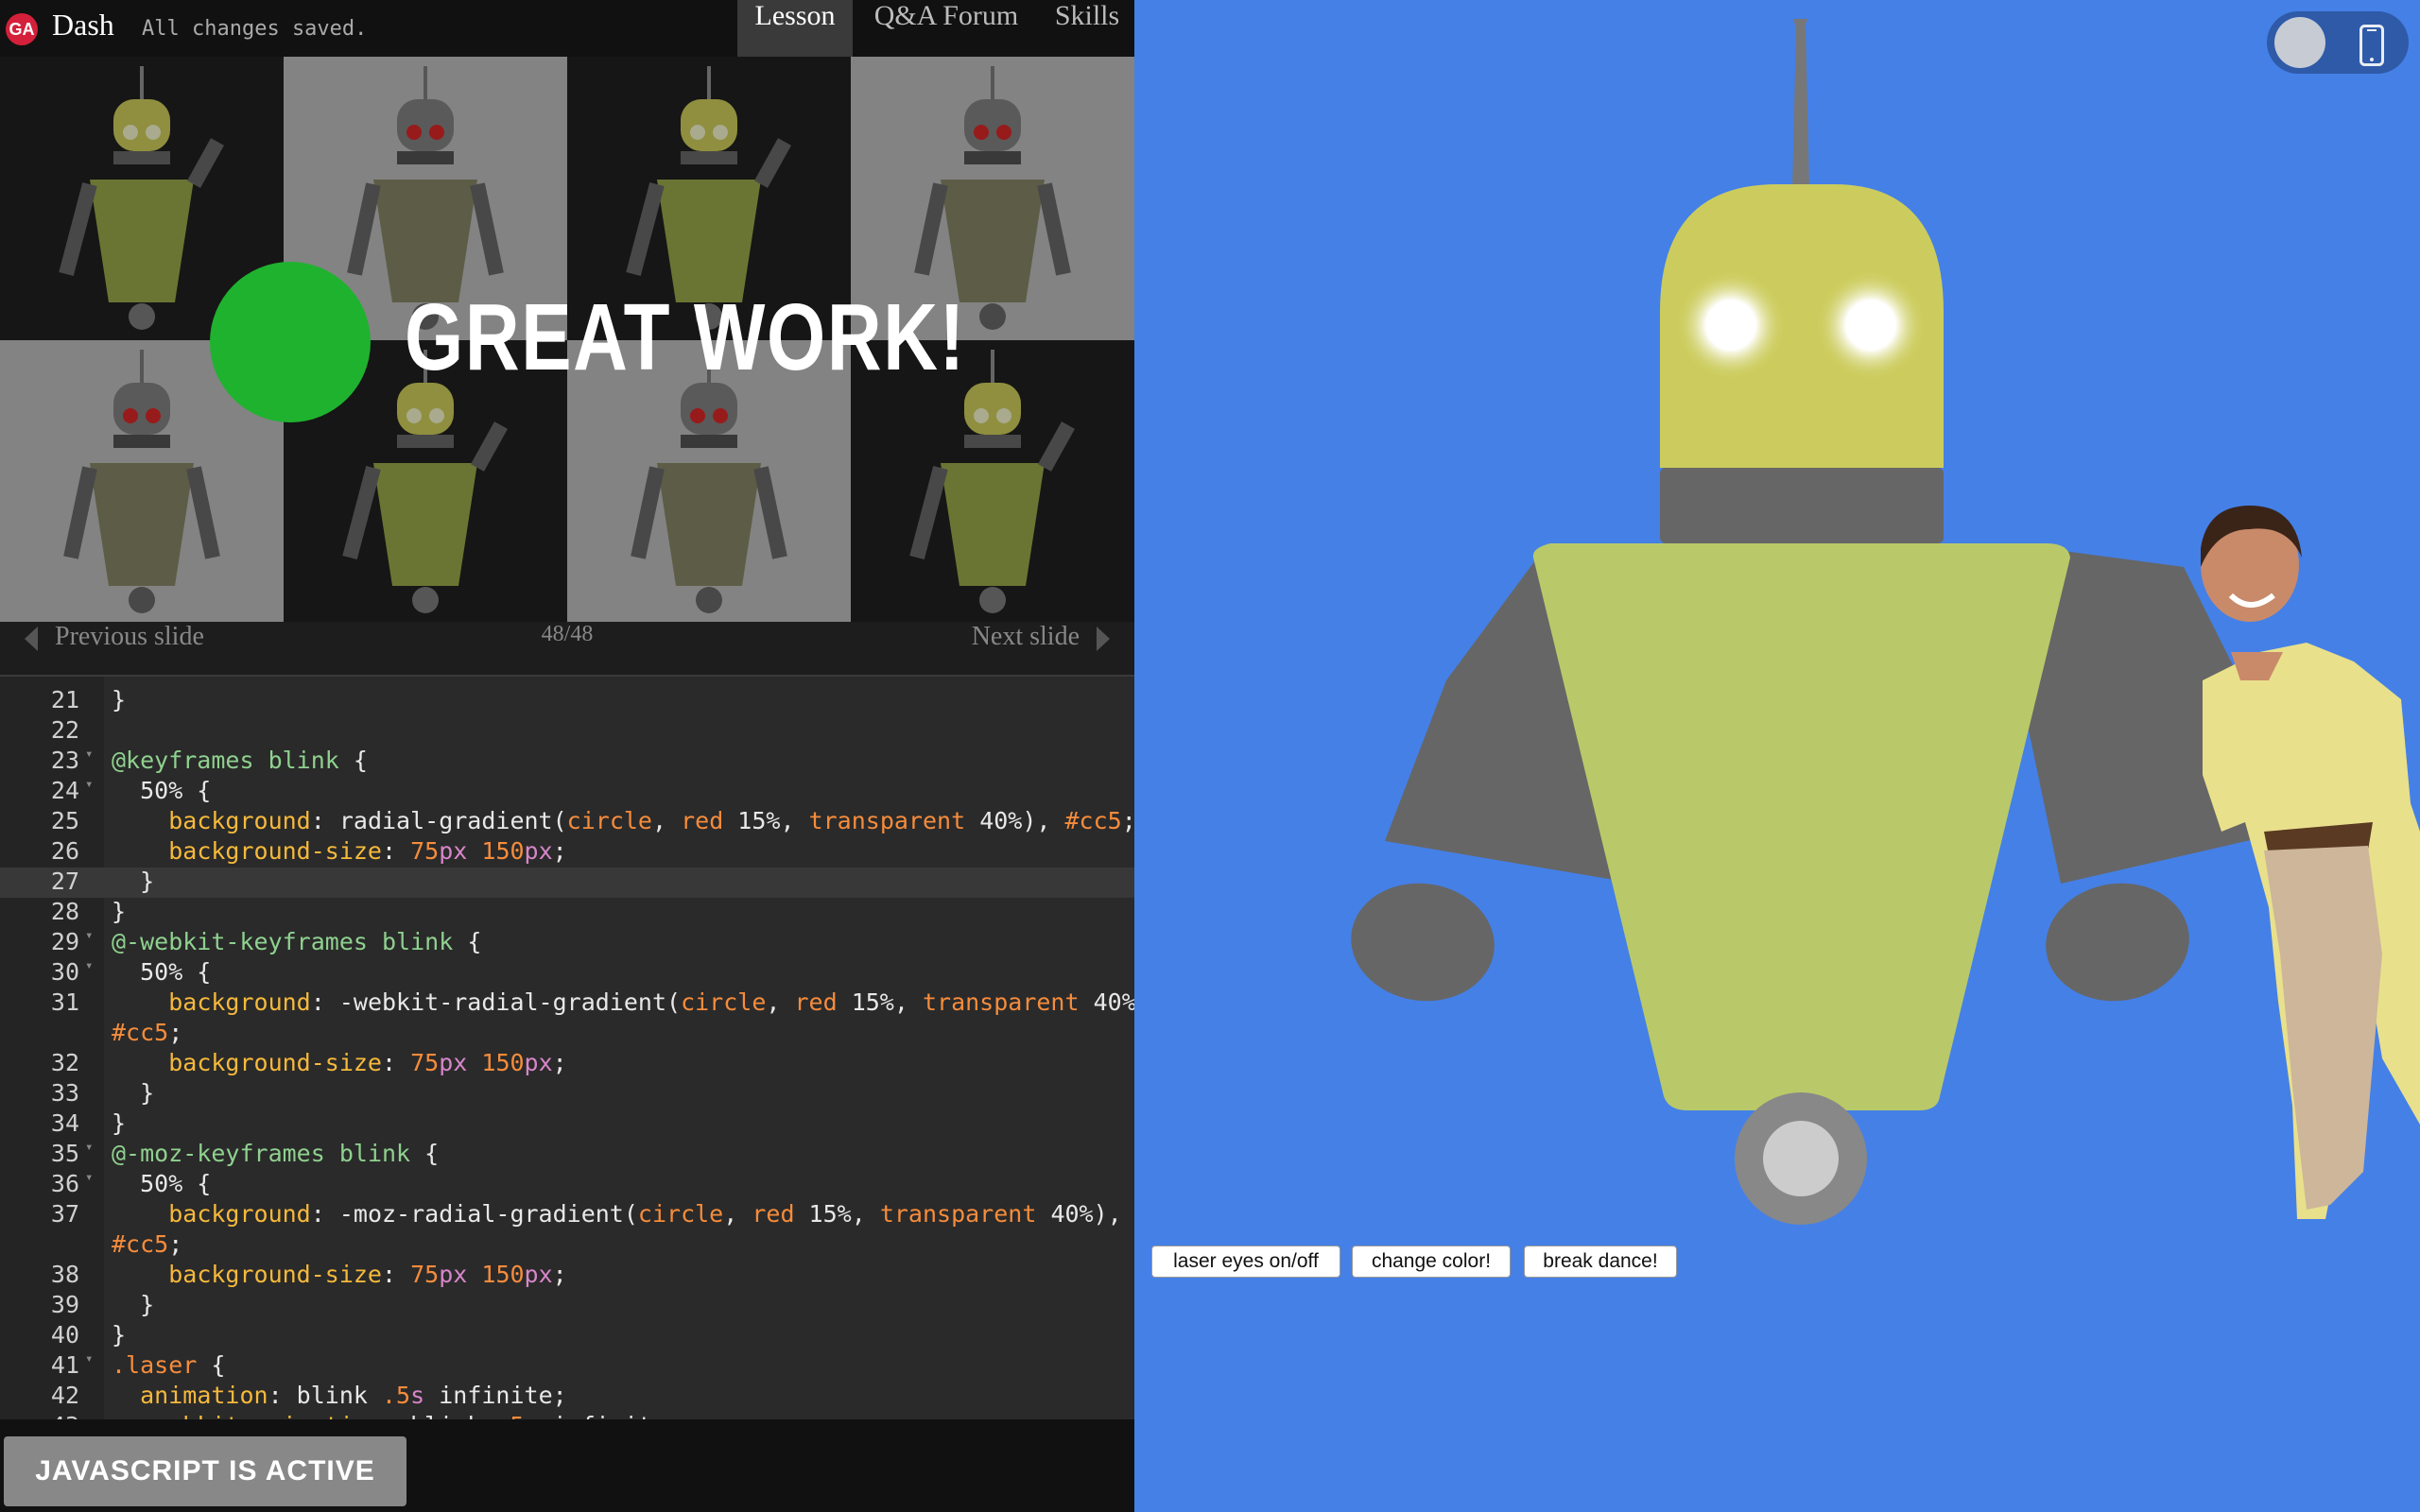 This screenshot has height=1512, width=2420. I want to click on previous-slide-button: Previous slide, so click(115, 648).